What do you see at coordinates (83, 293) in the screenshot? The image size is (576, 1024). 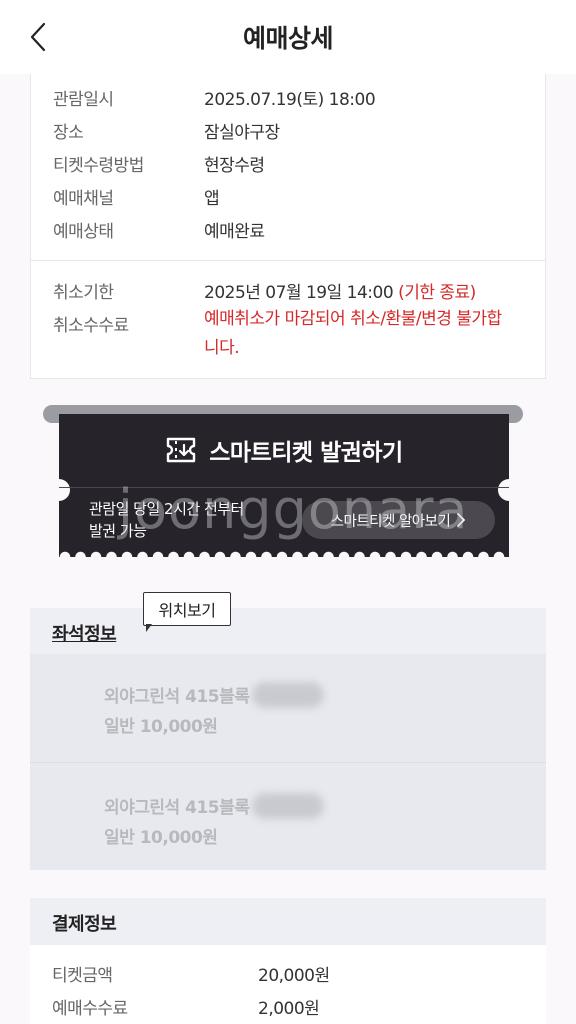 I see `cancel-deadline-label: 취소기한` at bounding box center [83, 293].